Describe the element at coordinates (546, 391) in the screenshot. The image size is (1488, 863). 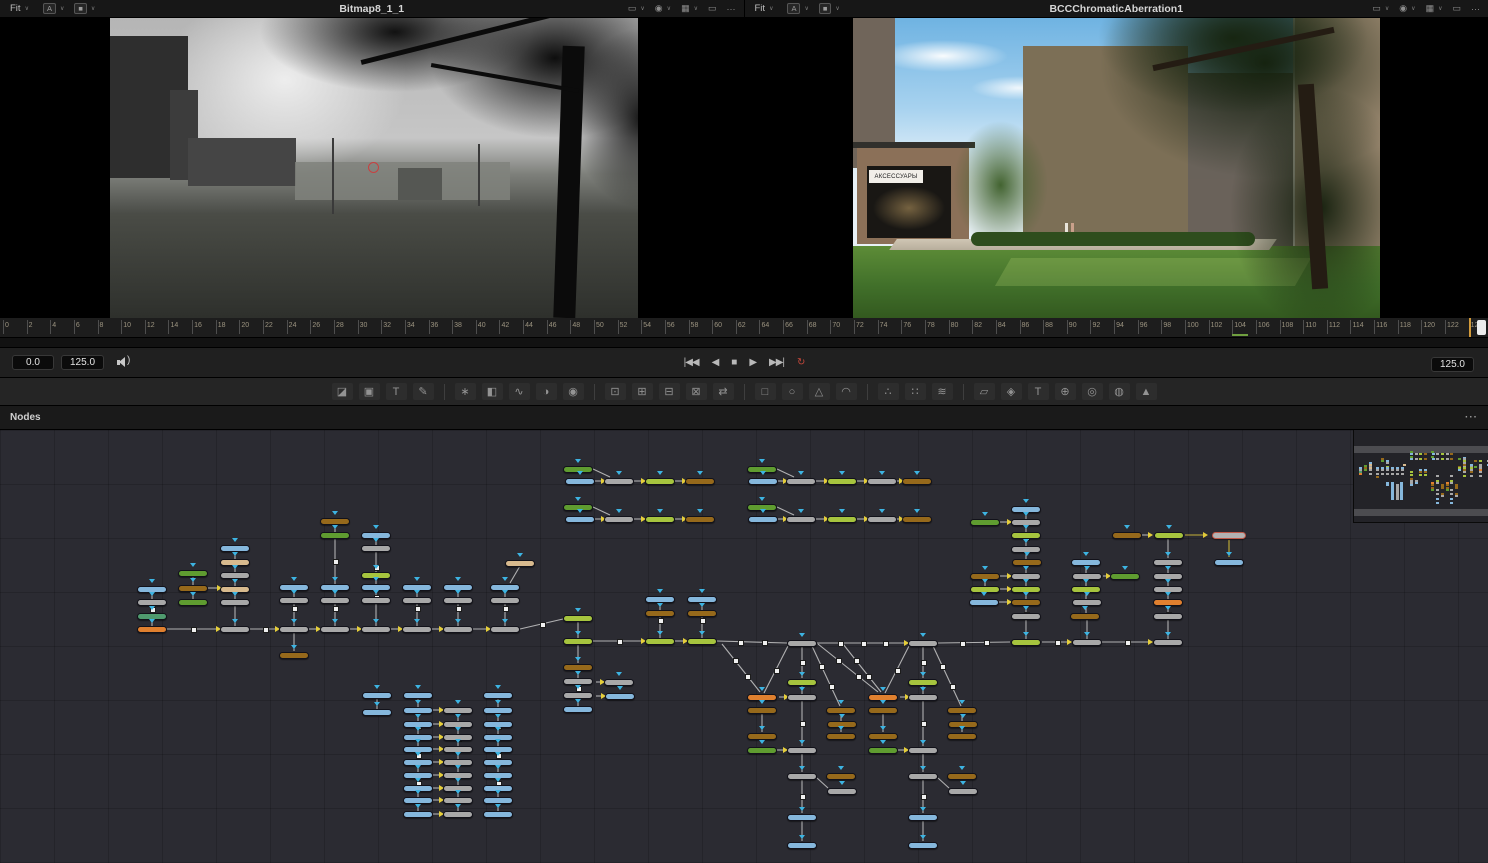
I see `brightnesscontrast-tool-button: ◑` at that location.